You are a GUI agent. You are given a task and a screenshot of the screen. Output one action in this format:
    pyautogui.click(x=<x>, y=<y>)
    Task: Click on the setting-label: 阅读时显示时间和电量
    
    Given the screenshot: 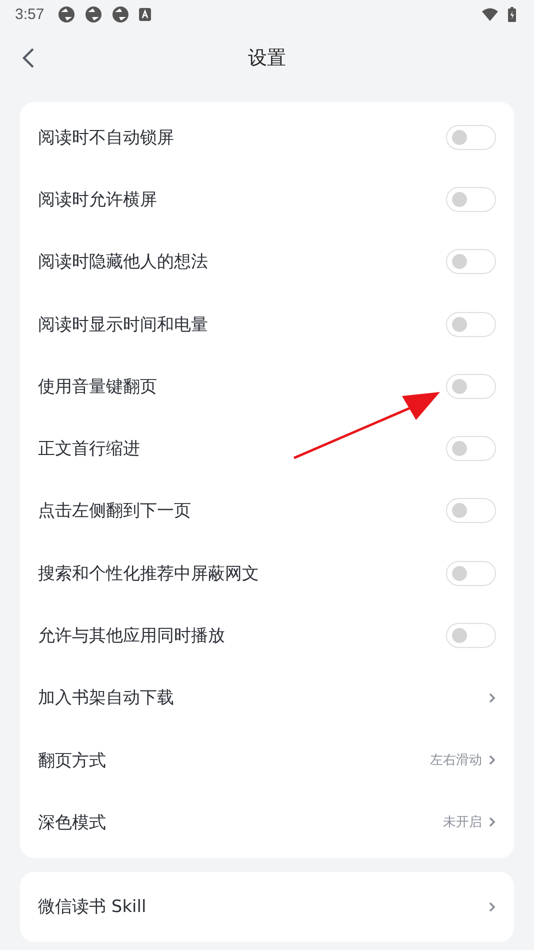 What is the action you would take?
    pyautogui.click(x=123, y=325)
    